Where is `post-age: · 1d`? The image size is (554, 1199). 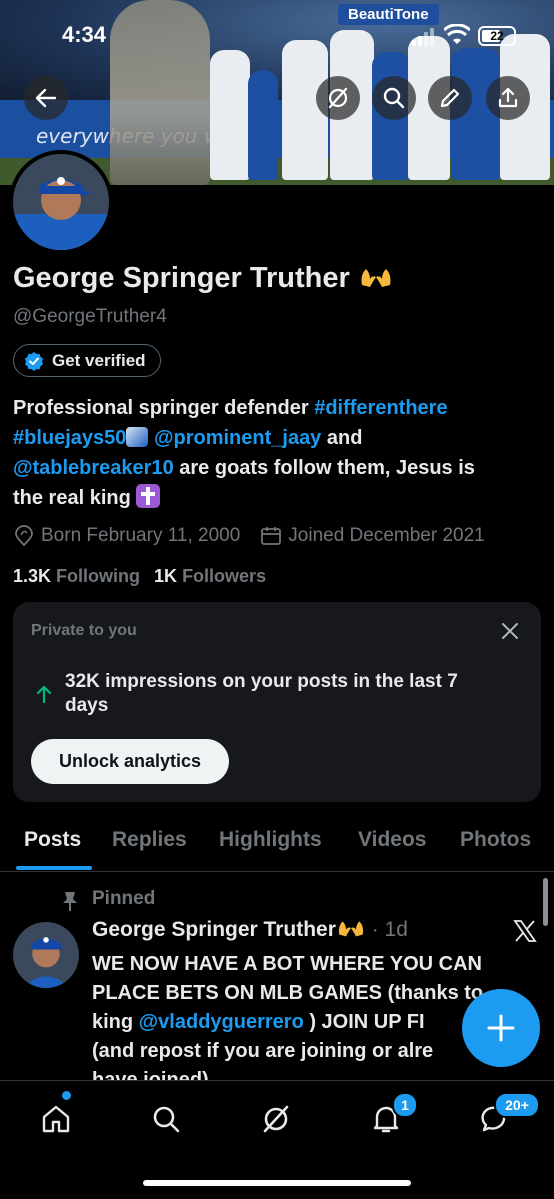
post-age: · 1d is located at coordinates (389, 929).